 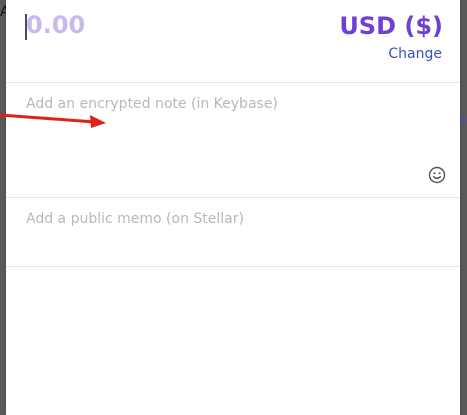 What do you see at coordinates (415, 54) in the screenshot?
I see `change-currency-link: Change` at bounding box center [415, 54].